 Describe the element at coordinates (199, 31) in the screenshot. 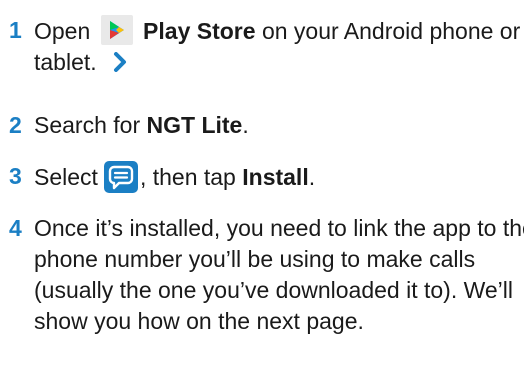

I see `store-name: Play Store` at that location.